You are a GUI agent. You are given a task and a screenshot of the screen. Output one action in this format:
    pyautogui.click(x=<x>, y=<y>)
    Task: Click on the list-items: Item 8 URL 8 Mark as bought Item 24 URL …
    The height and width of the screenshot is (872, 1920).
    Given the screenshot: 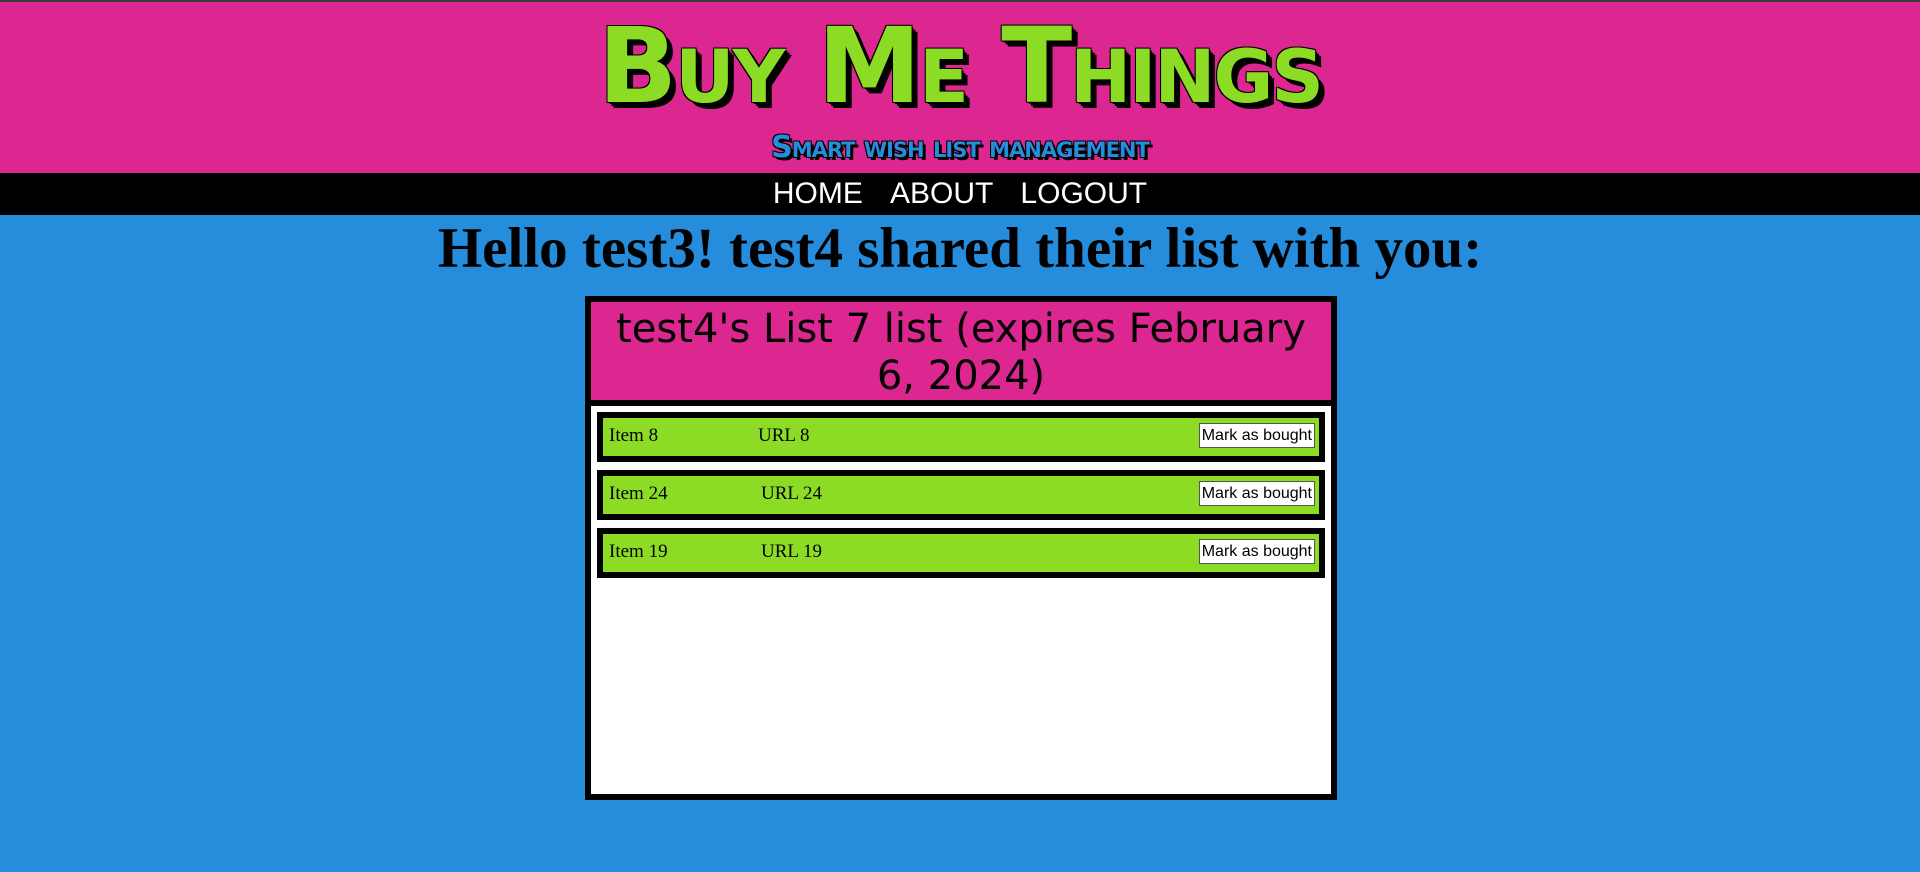 What is the action you would take?
    pyautogui.click(x=961, y=497)
    